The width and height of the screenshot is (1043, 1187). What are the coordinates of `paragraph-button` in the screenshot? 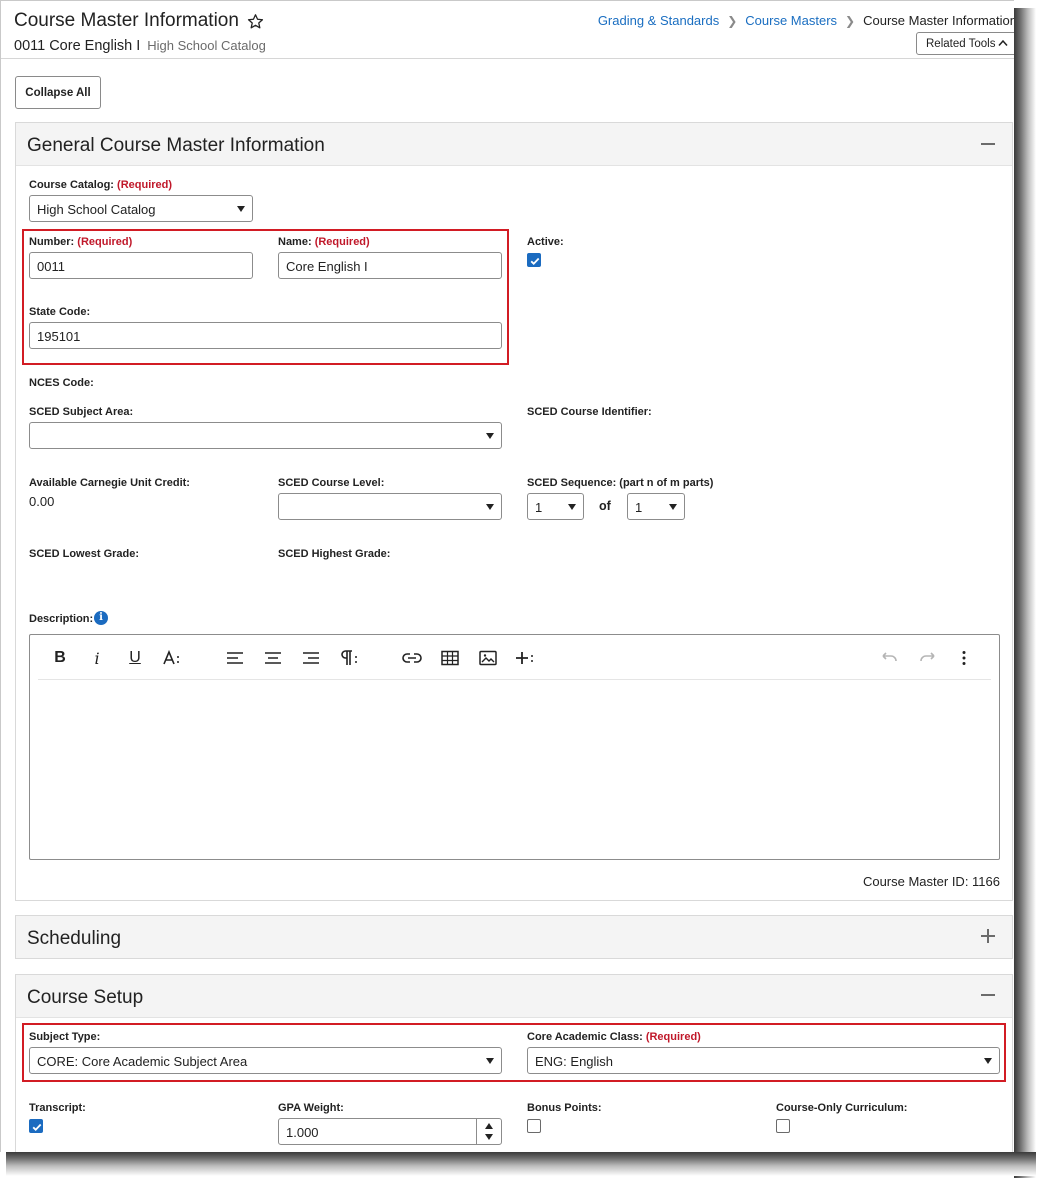 It's located at (349, 658).